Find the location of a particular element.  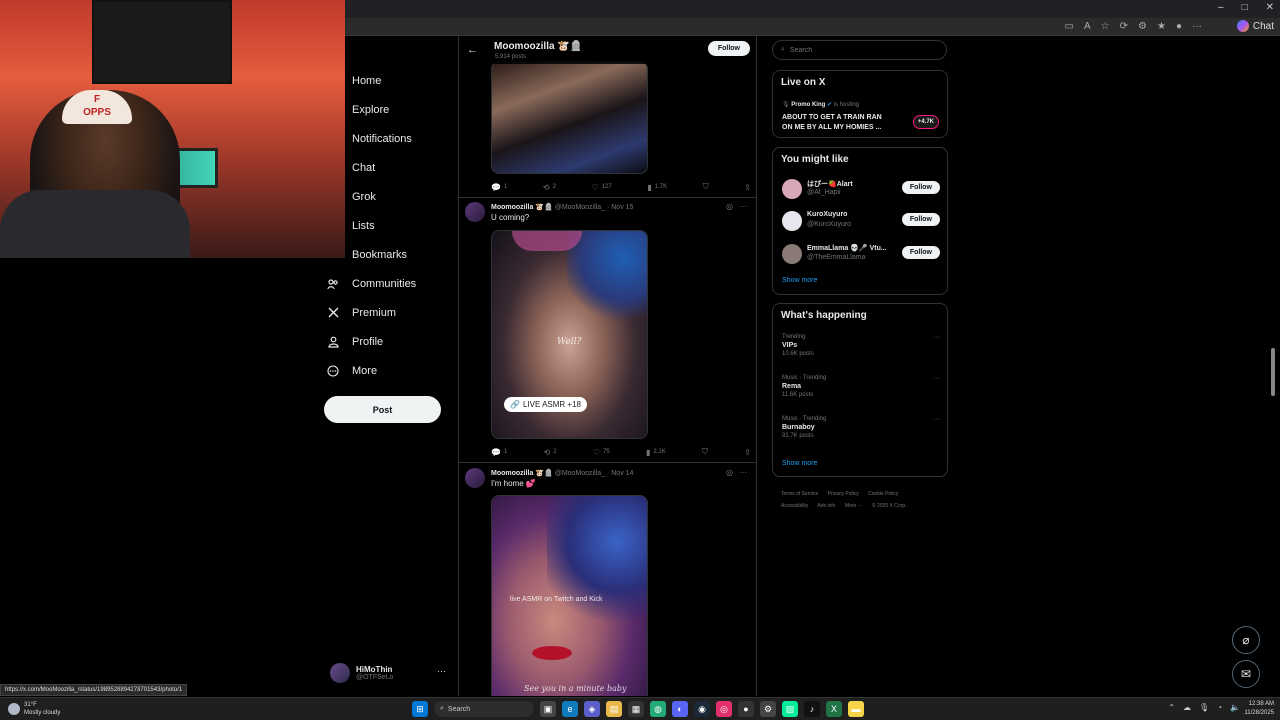

nav-item-bookmarks: Bookmarks is located at coordinates (389, 254).